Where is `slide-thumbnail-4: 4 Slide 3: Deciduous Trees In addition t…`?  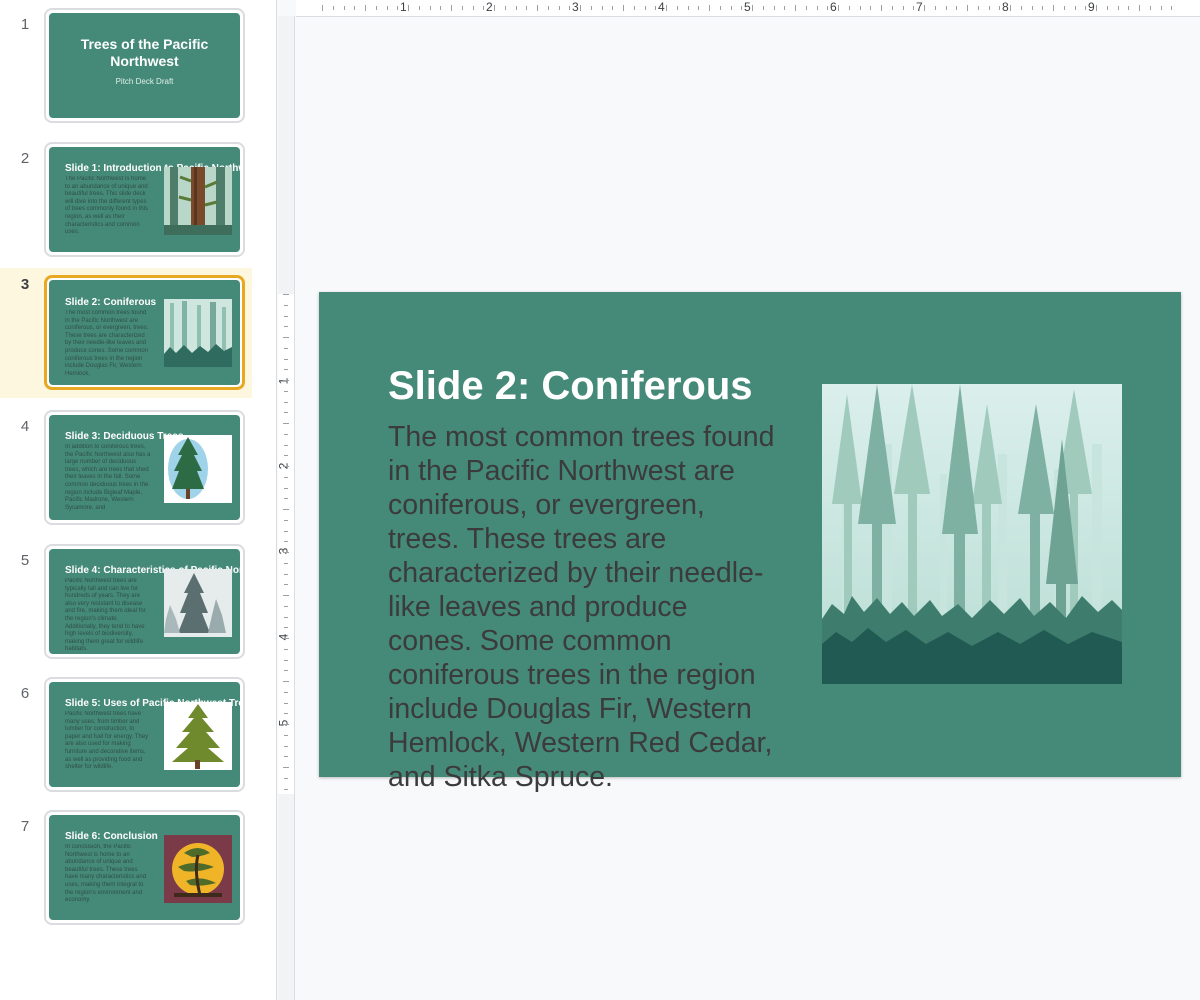
slide-thumbnail-4: 4 Slide 3: Deciduous Trees In addition t… is located at coordinates (126, 470).